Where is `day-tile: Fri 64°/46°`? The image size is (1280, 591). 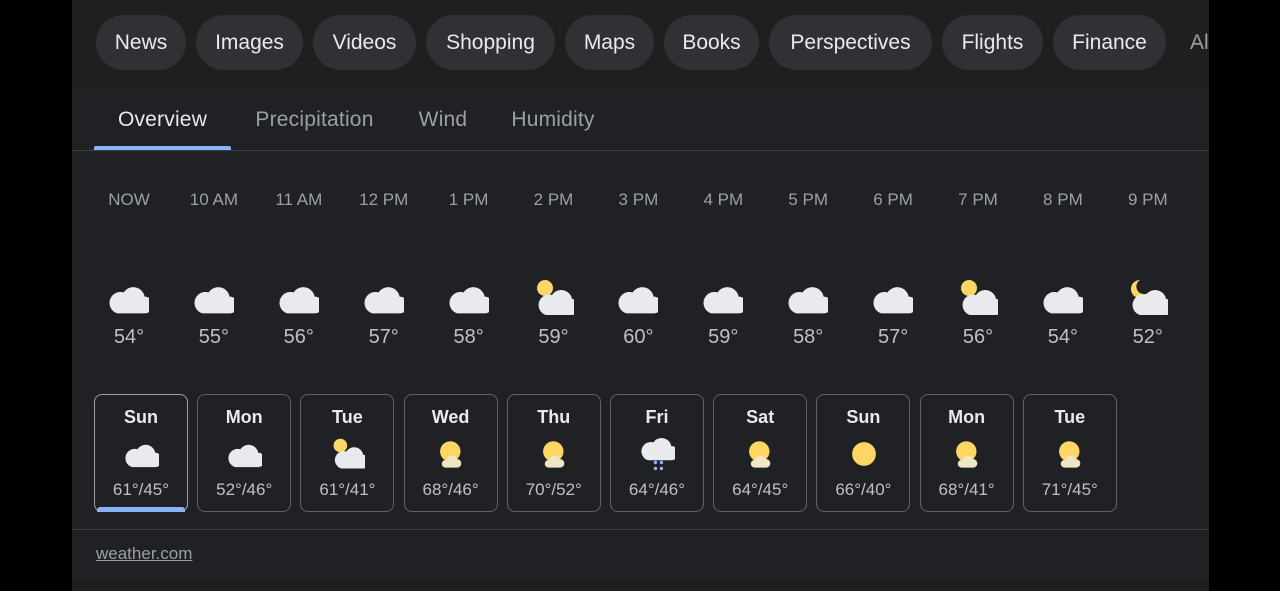
day-tile: Fri 64°/46° is located at coordinates (657, 453).